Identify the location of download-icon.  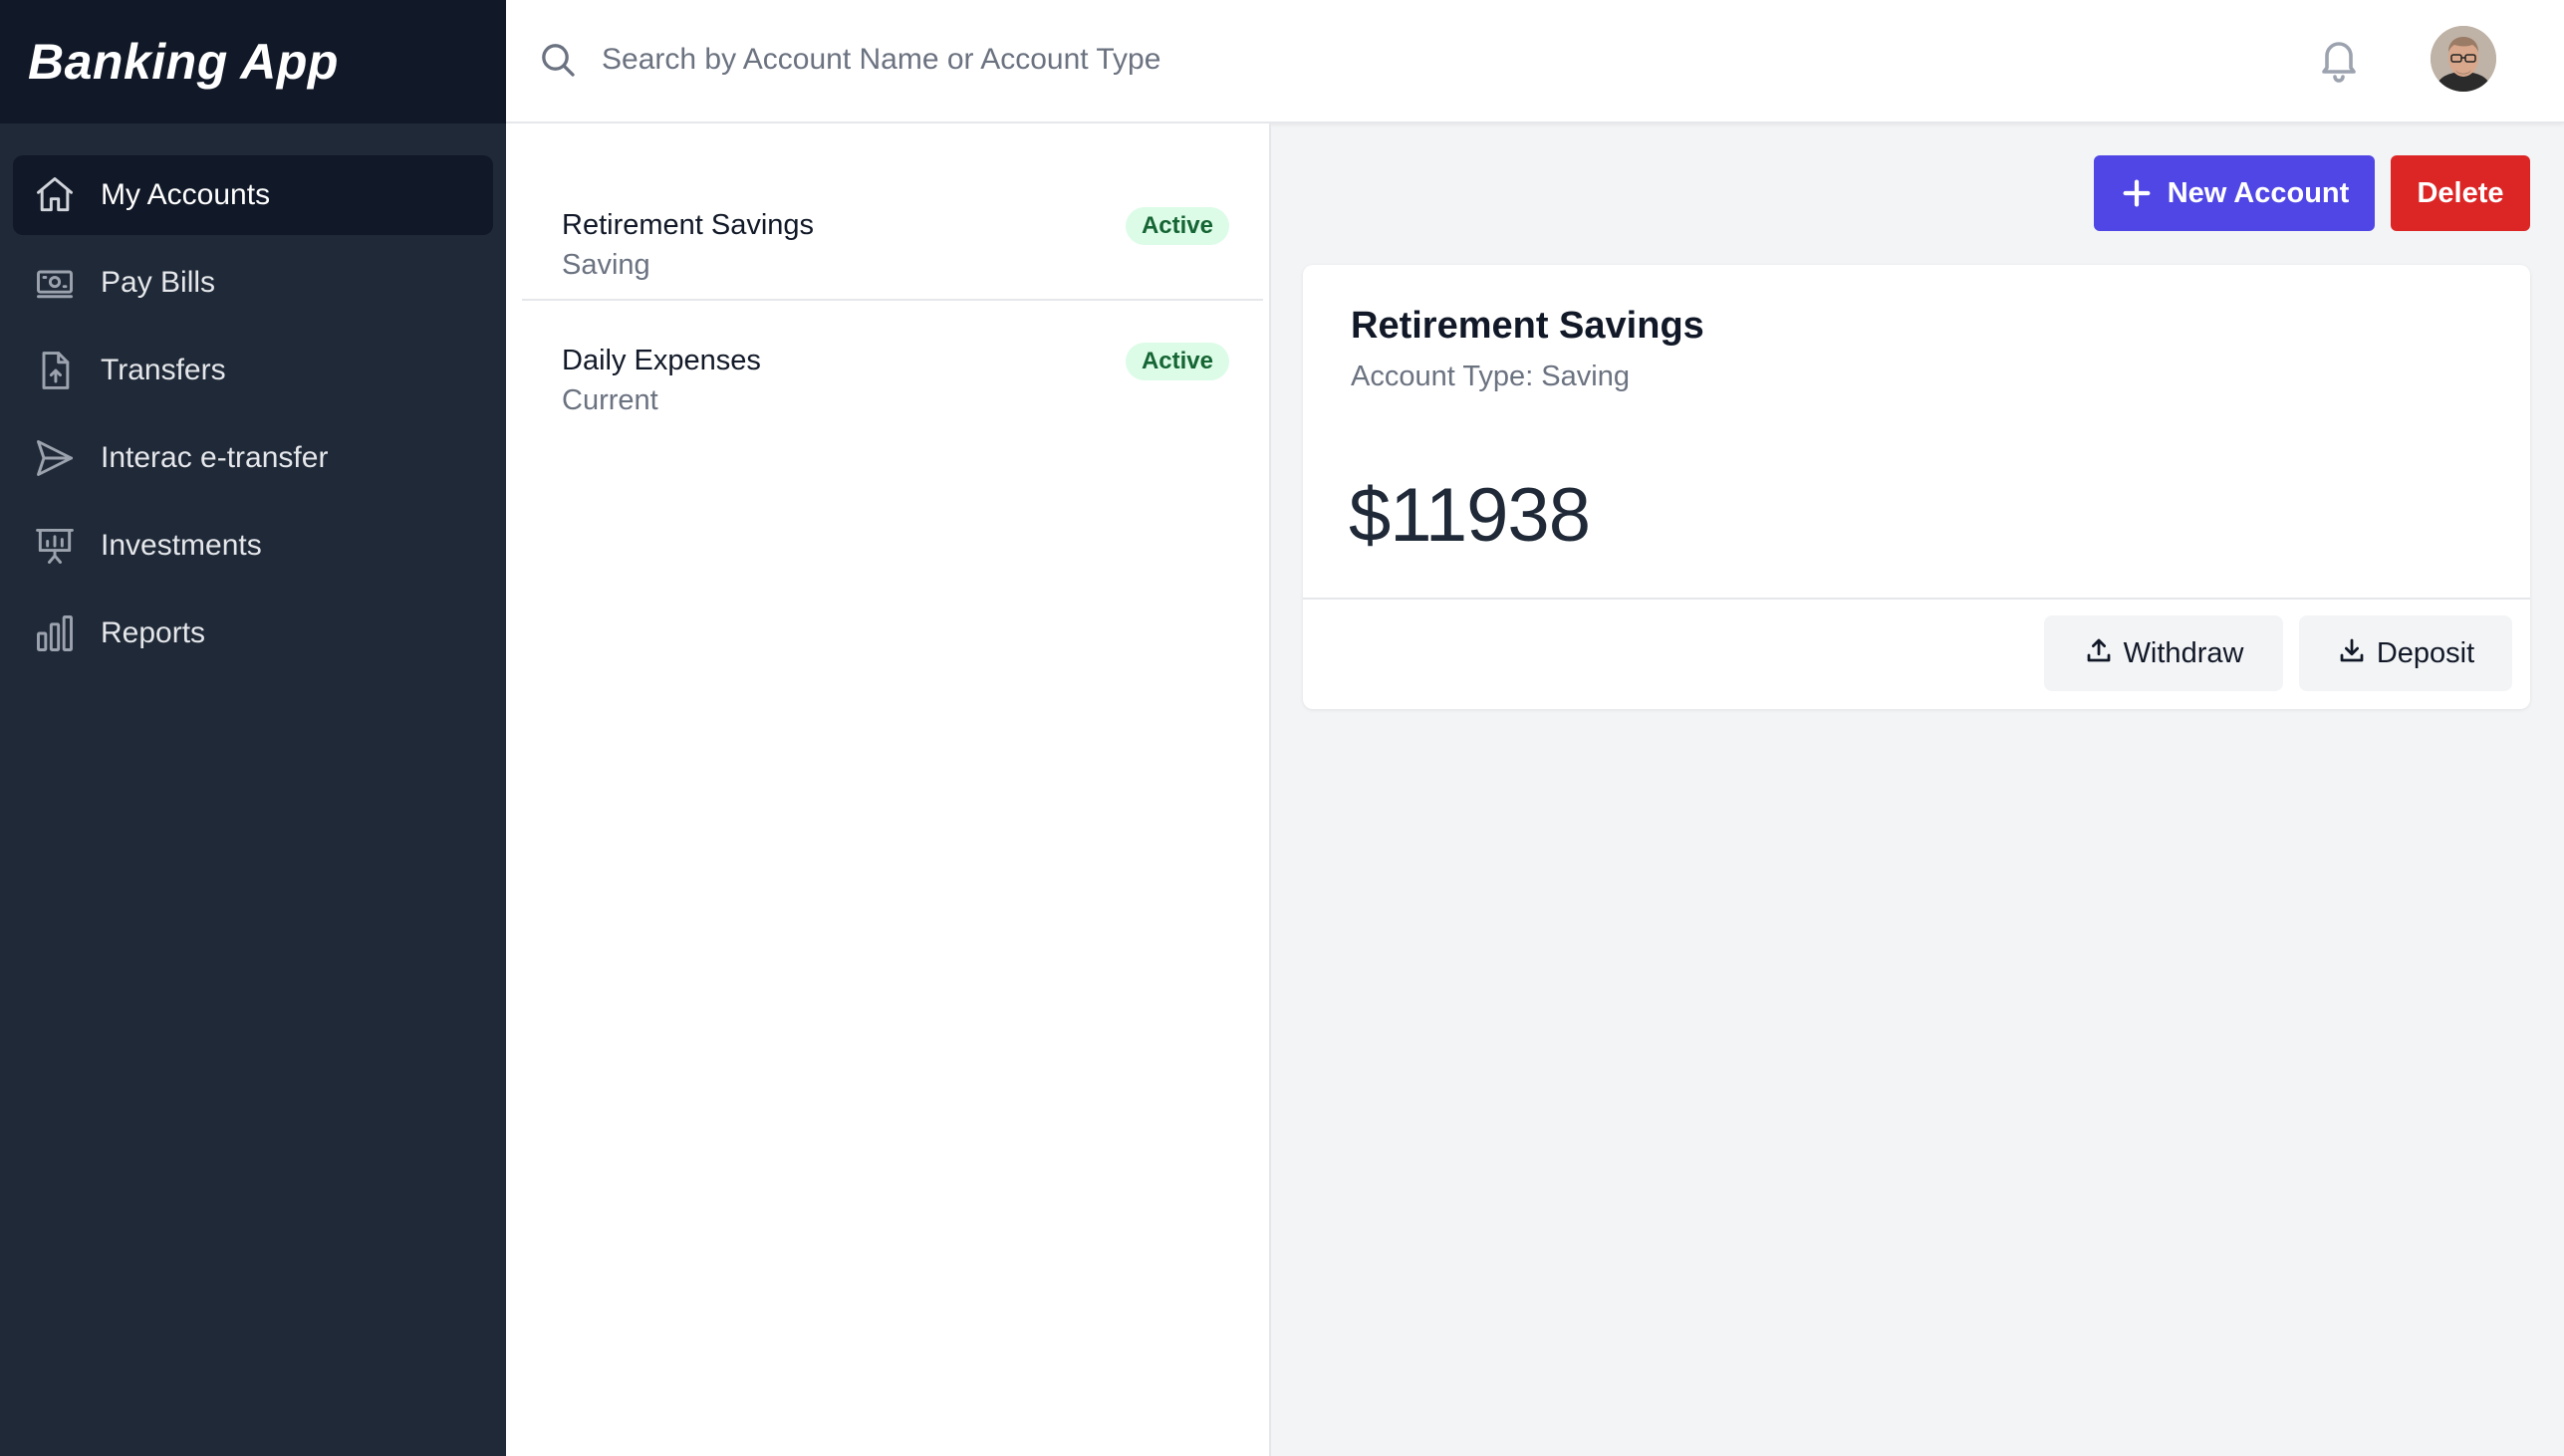
(2352, 650).